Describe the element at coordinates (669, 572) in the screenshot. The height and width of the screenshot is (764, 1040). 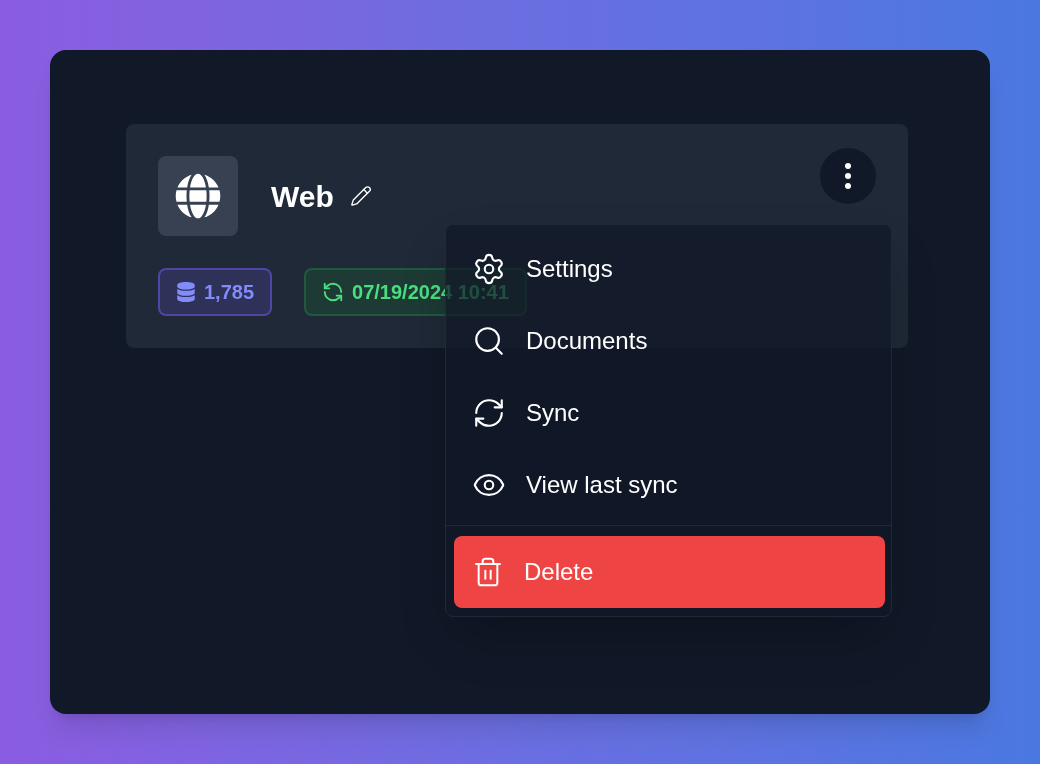
I see `delete-menu-item: Delete` at that location.